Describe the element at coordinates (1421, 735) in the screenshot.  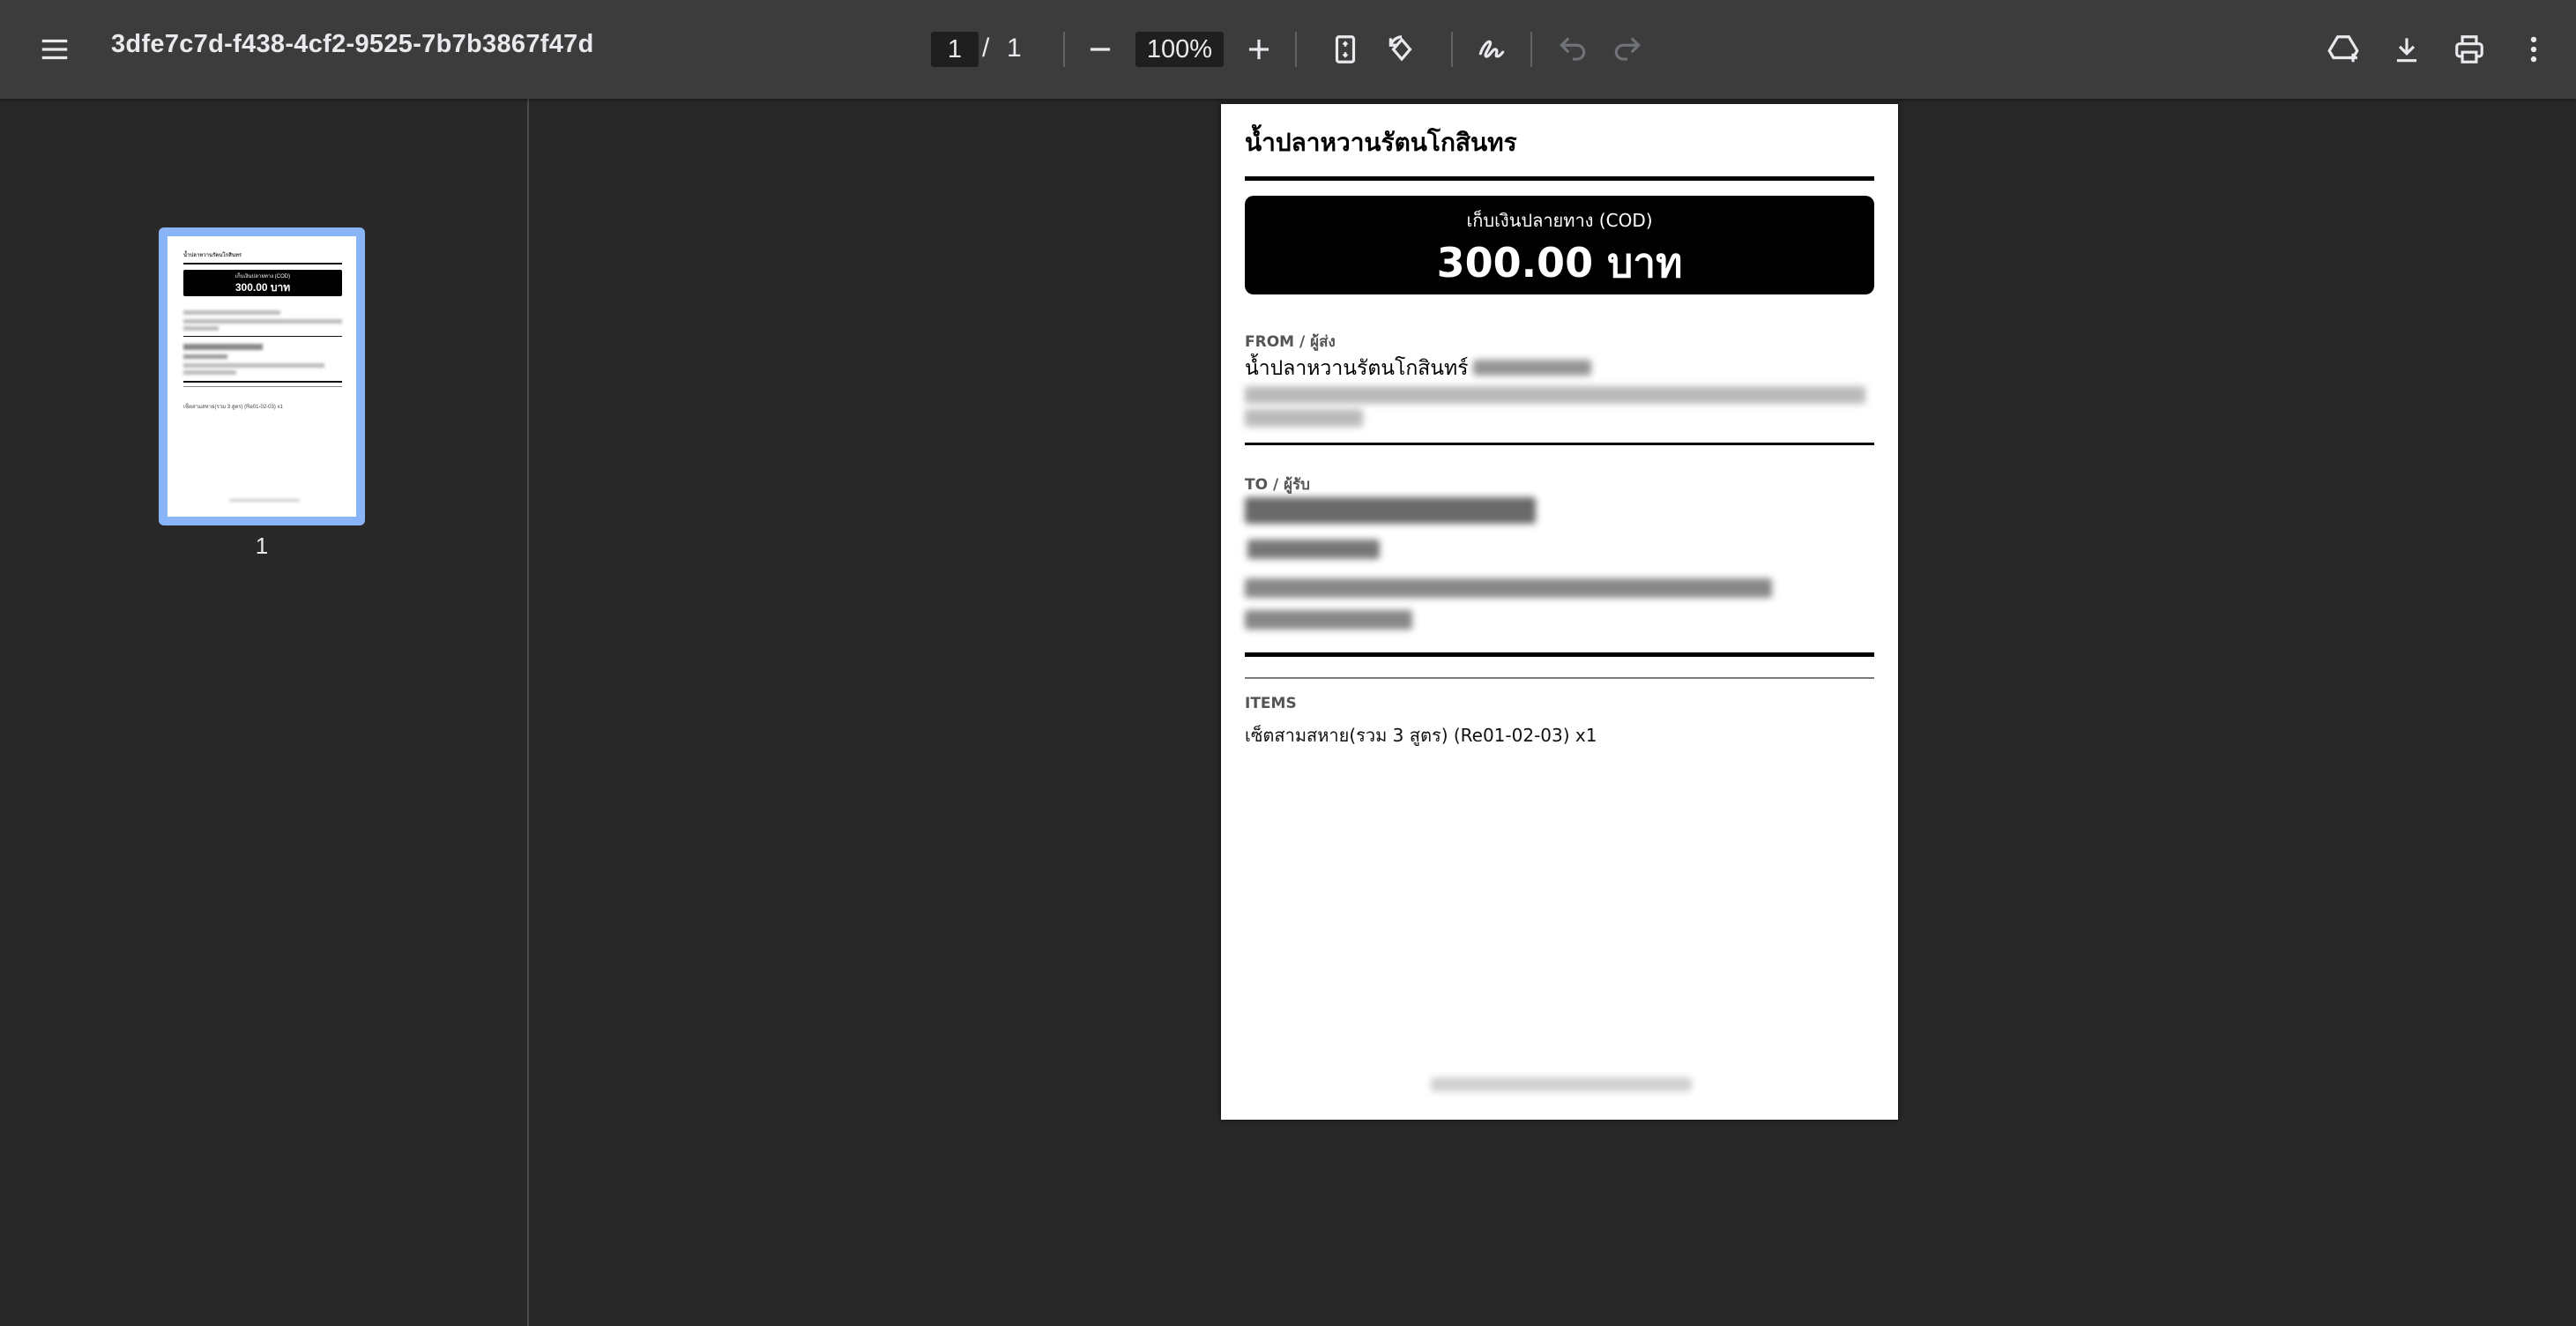
I see `item-line: เซ็ตสามสหาย(รวม 3 สูตร) (Re01-02-03) x1` at that location.